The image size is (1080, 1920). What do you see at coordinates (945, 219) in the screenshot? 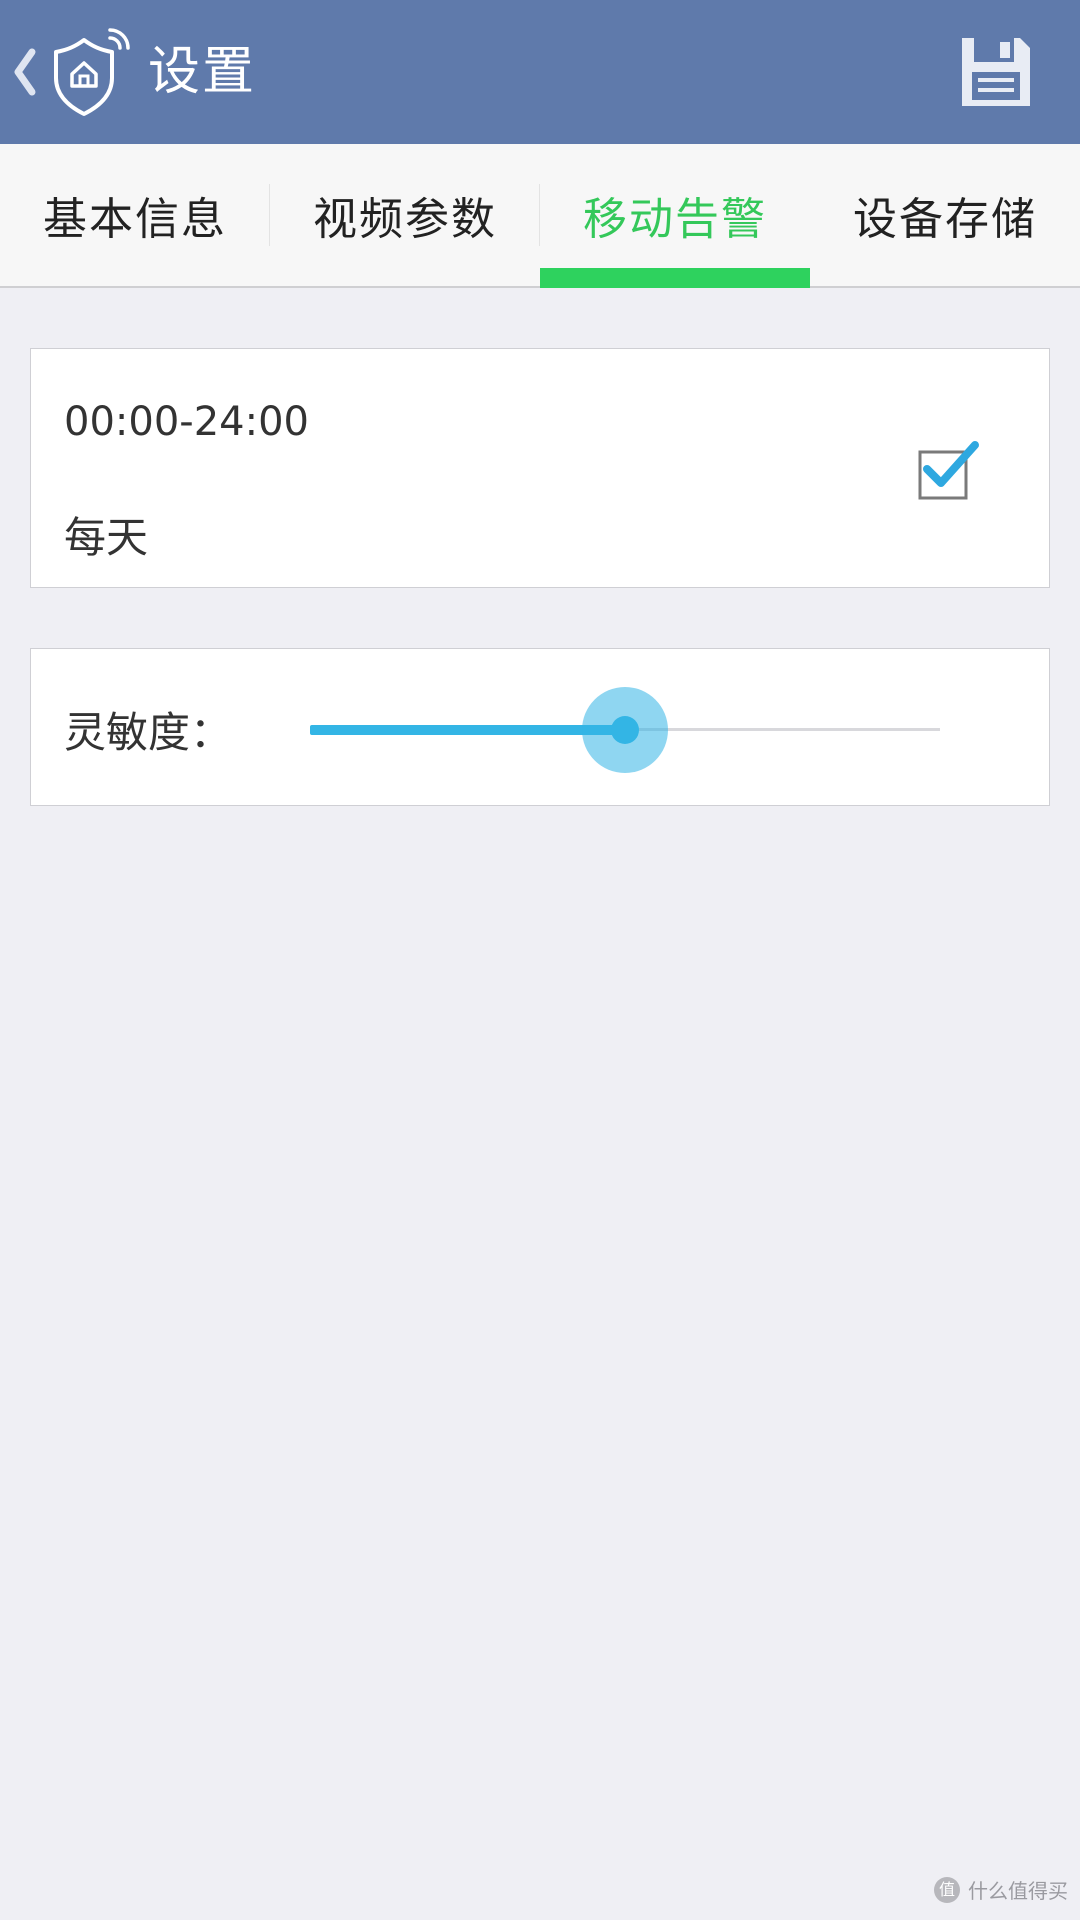
I see `tab-label: 设备存储` at bounding box center [945, 219].